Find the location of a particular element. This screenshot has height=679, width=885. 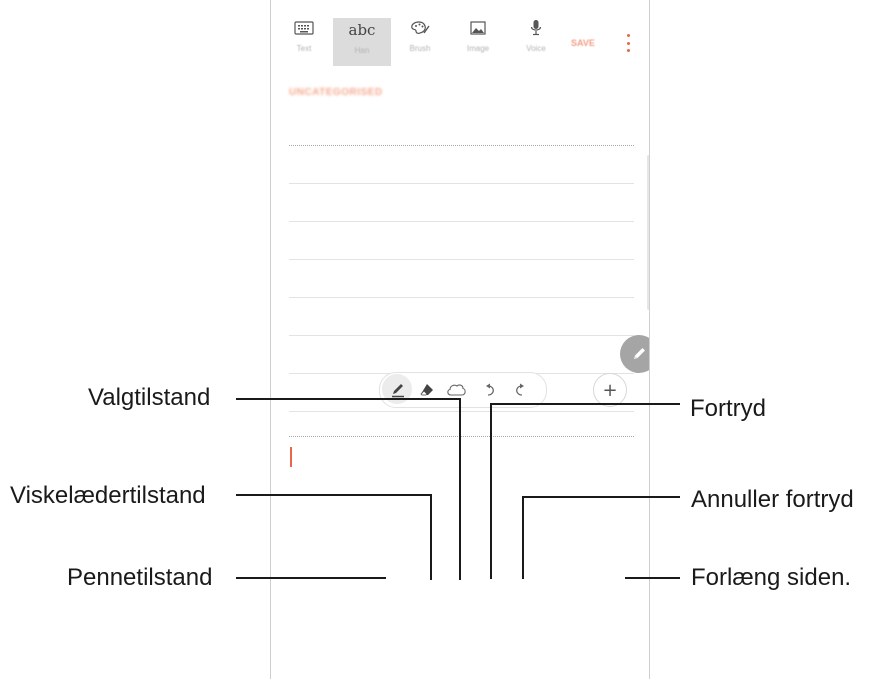

tool-label: Voice is located at coordinates (536, 48).